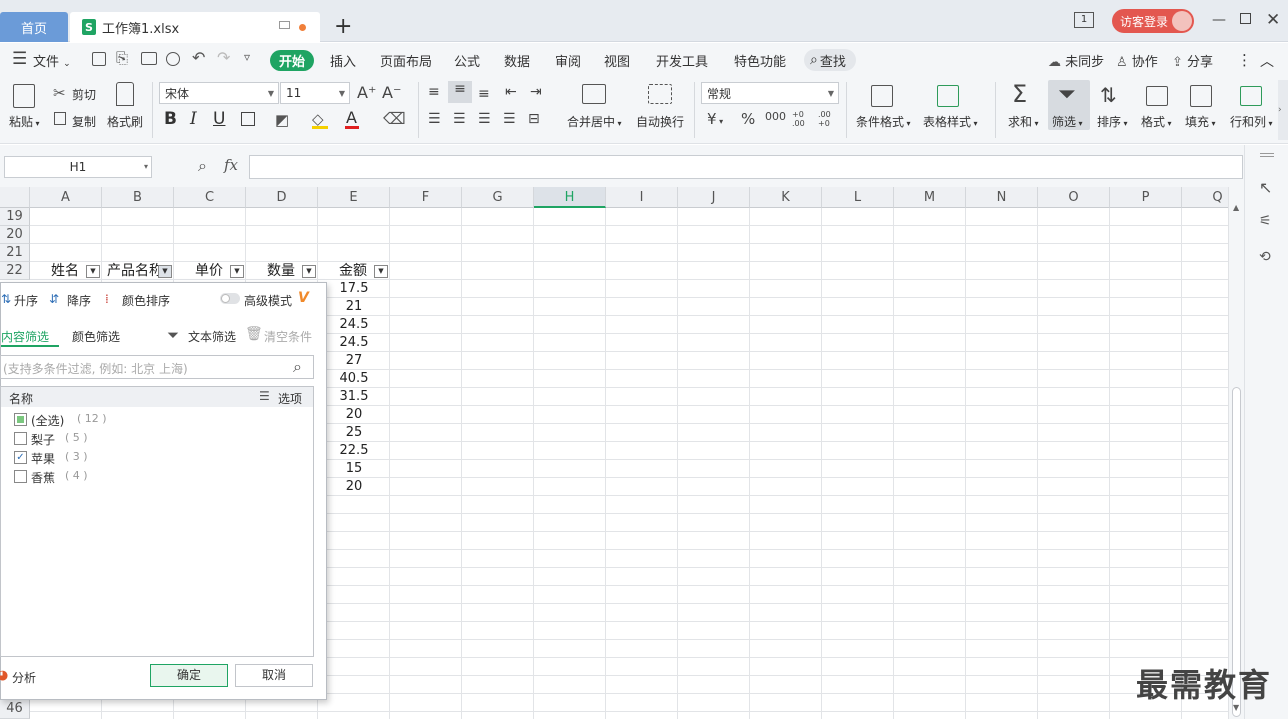  I want to click on decrease-indent-icon: ⇤, so click(511, 92).